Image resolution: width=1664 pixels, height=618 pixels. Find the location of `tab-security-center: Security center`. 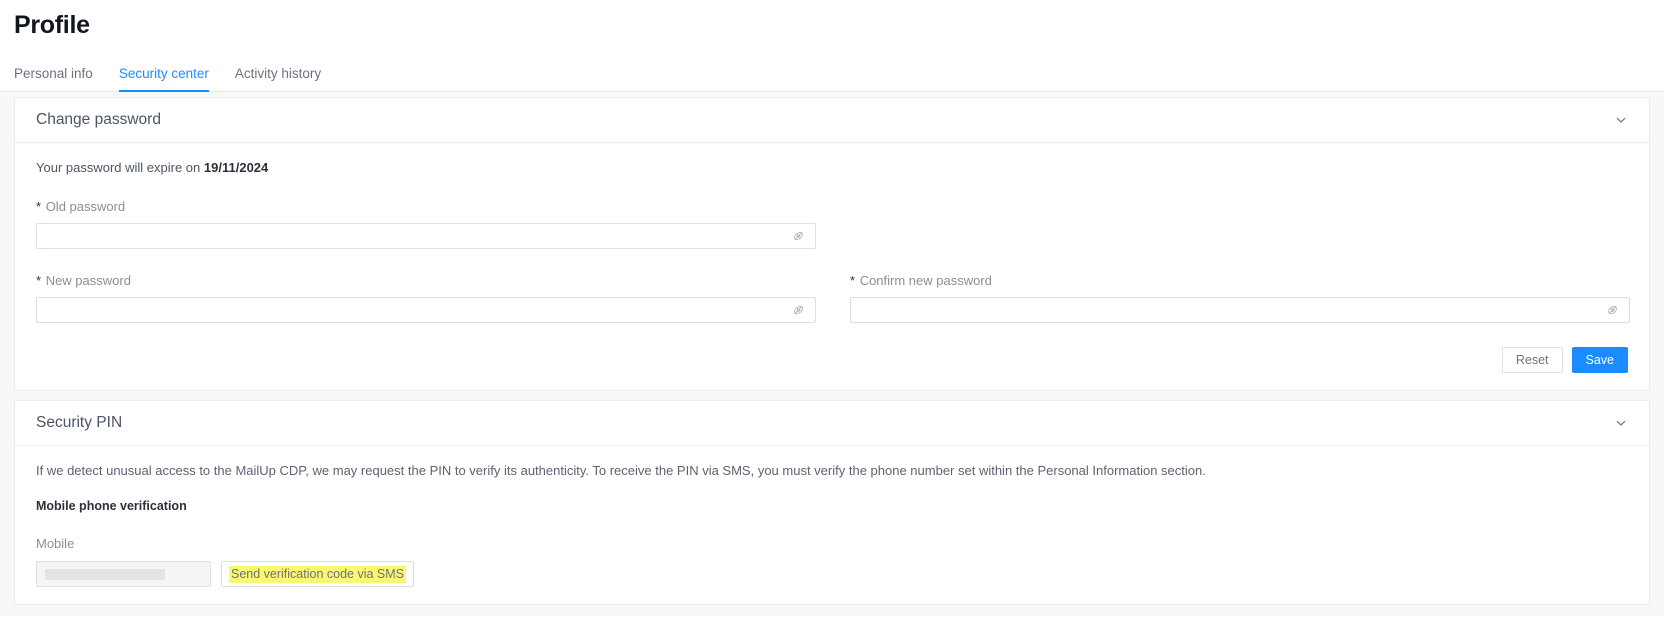

tab-security-center: Security center is located at coordinates (163, 79).